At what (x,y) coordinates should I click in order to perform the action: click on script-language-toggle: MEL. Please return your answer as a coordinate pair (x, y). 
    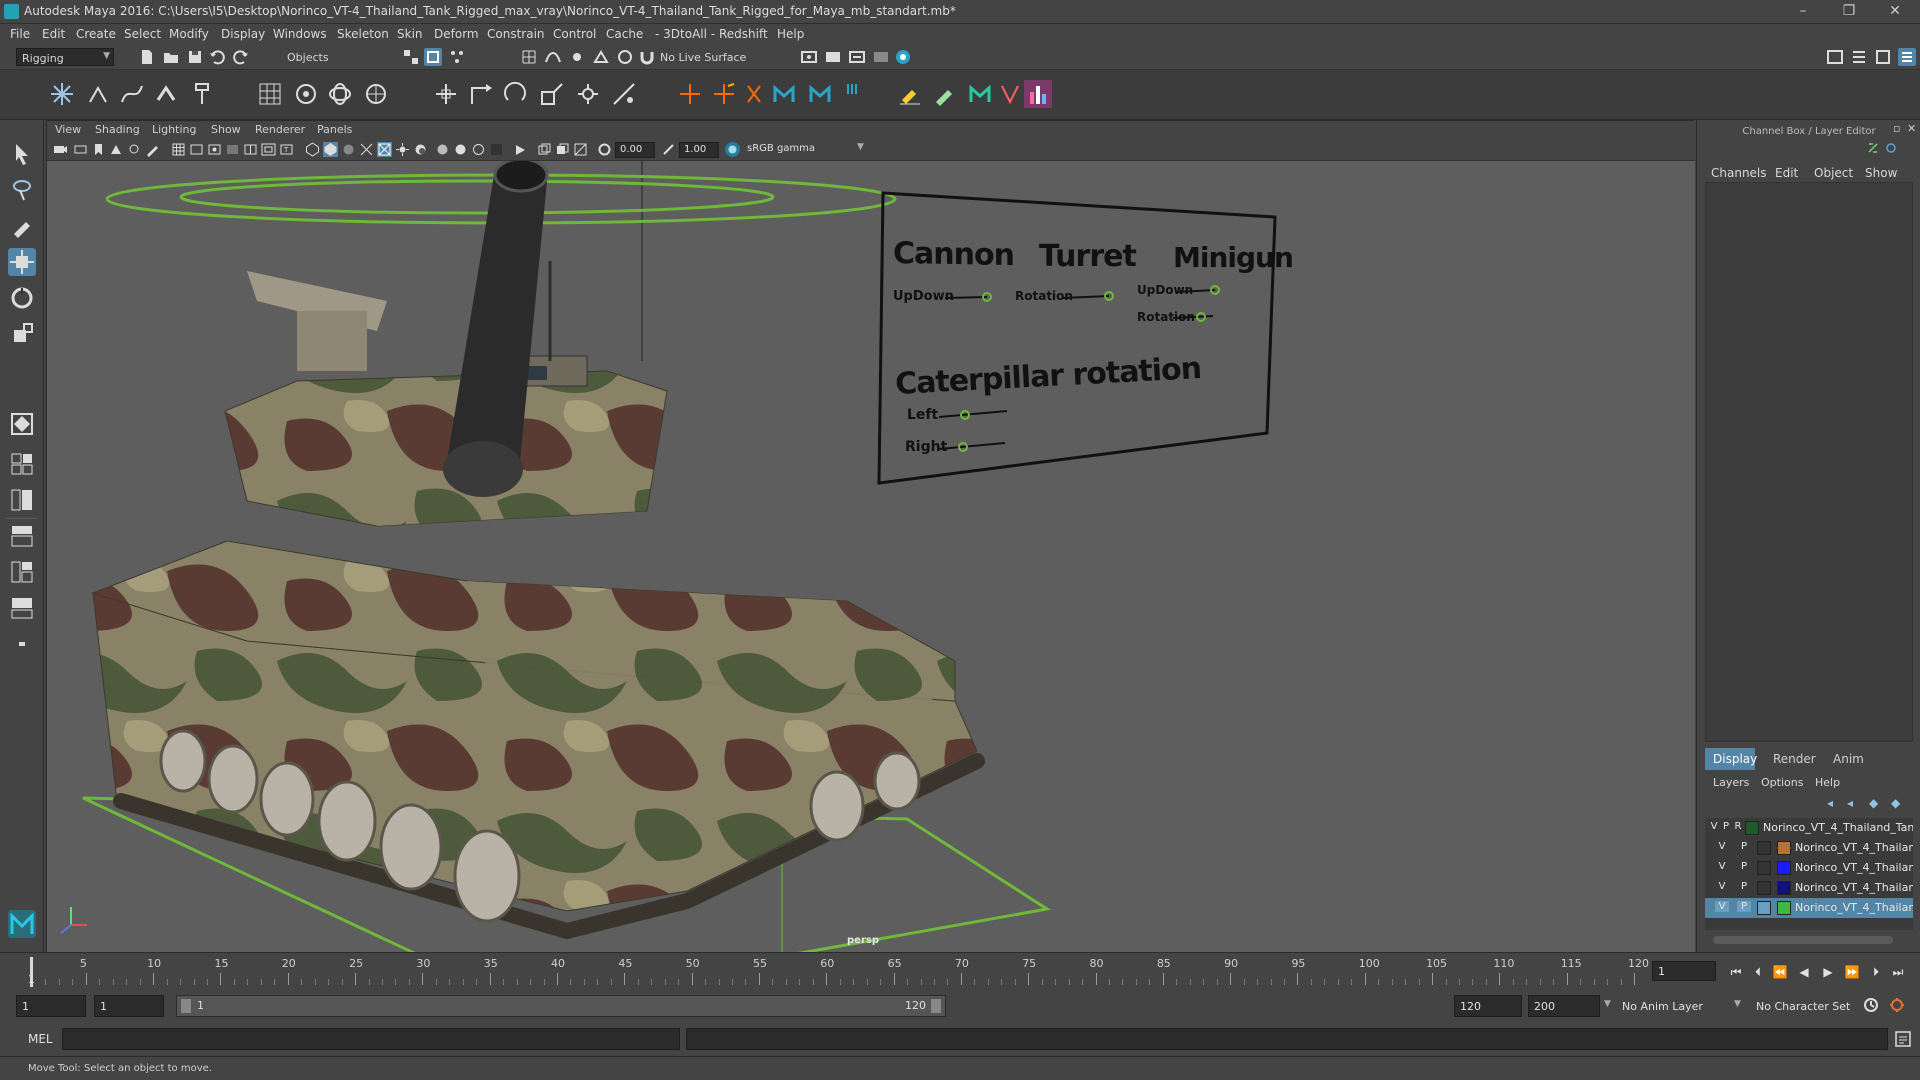
    Looking at the image, I should click on (40, 1039).